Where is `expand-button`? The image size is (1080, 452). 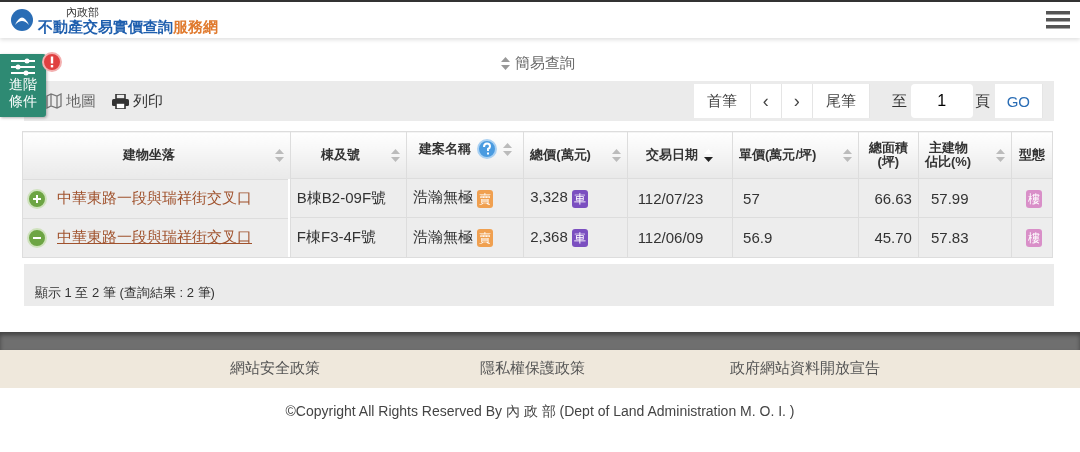 expand-button is located at coordinates (37, 198).